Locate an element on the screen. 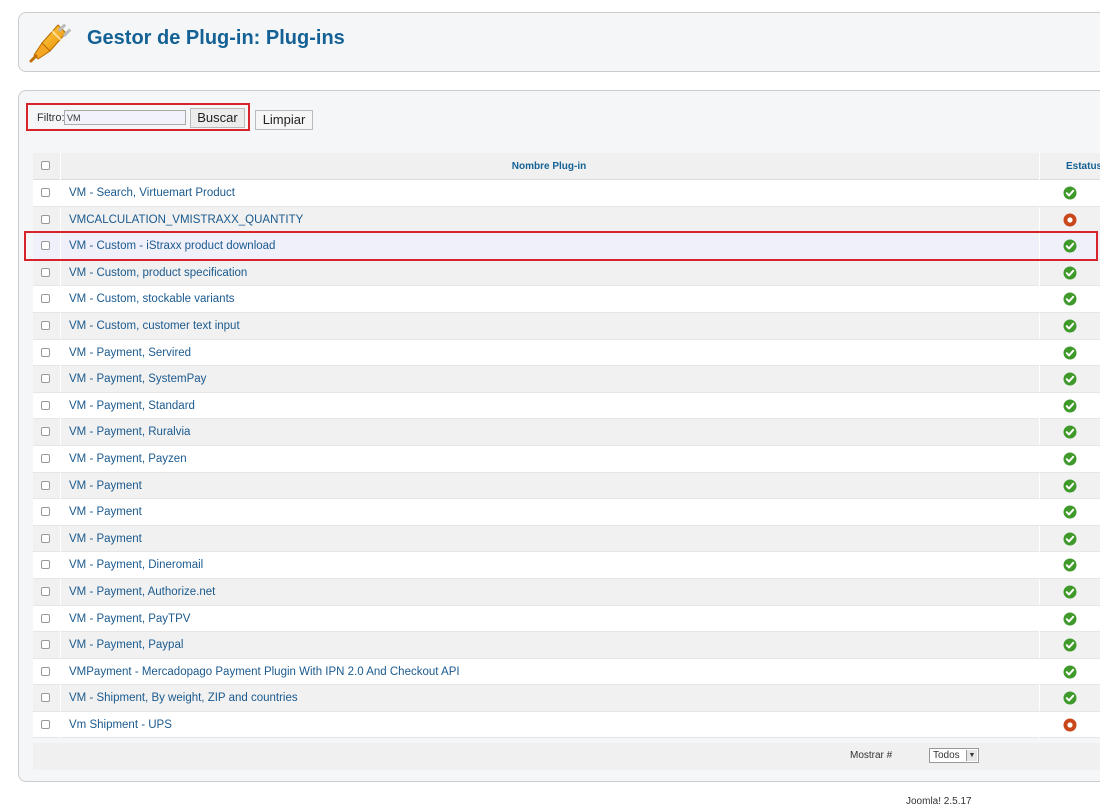  plugin-name-link: VM - Payment, Dineromail is located at coordinates (136, 565).